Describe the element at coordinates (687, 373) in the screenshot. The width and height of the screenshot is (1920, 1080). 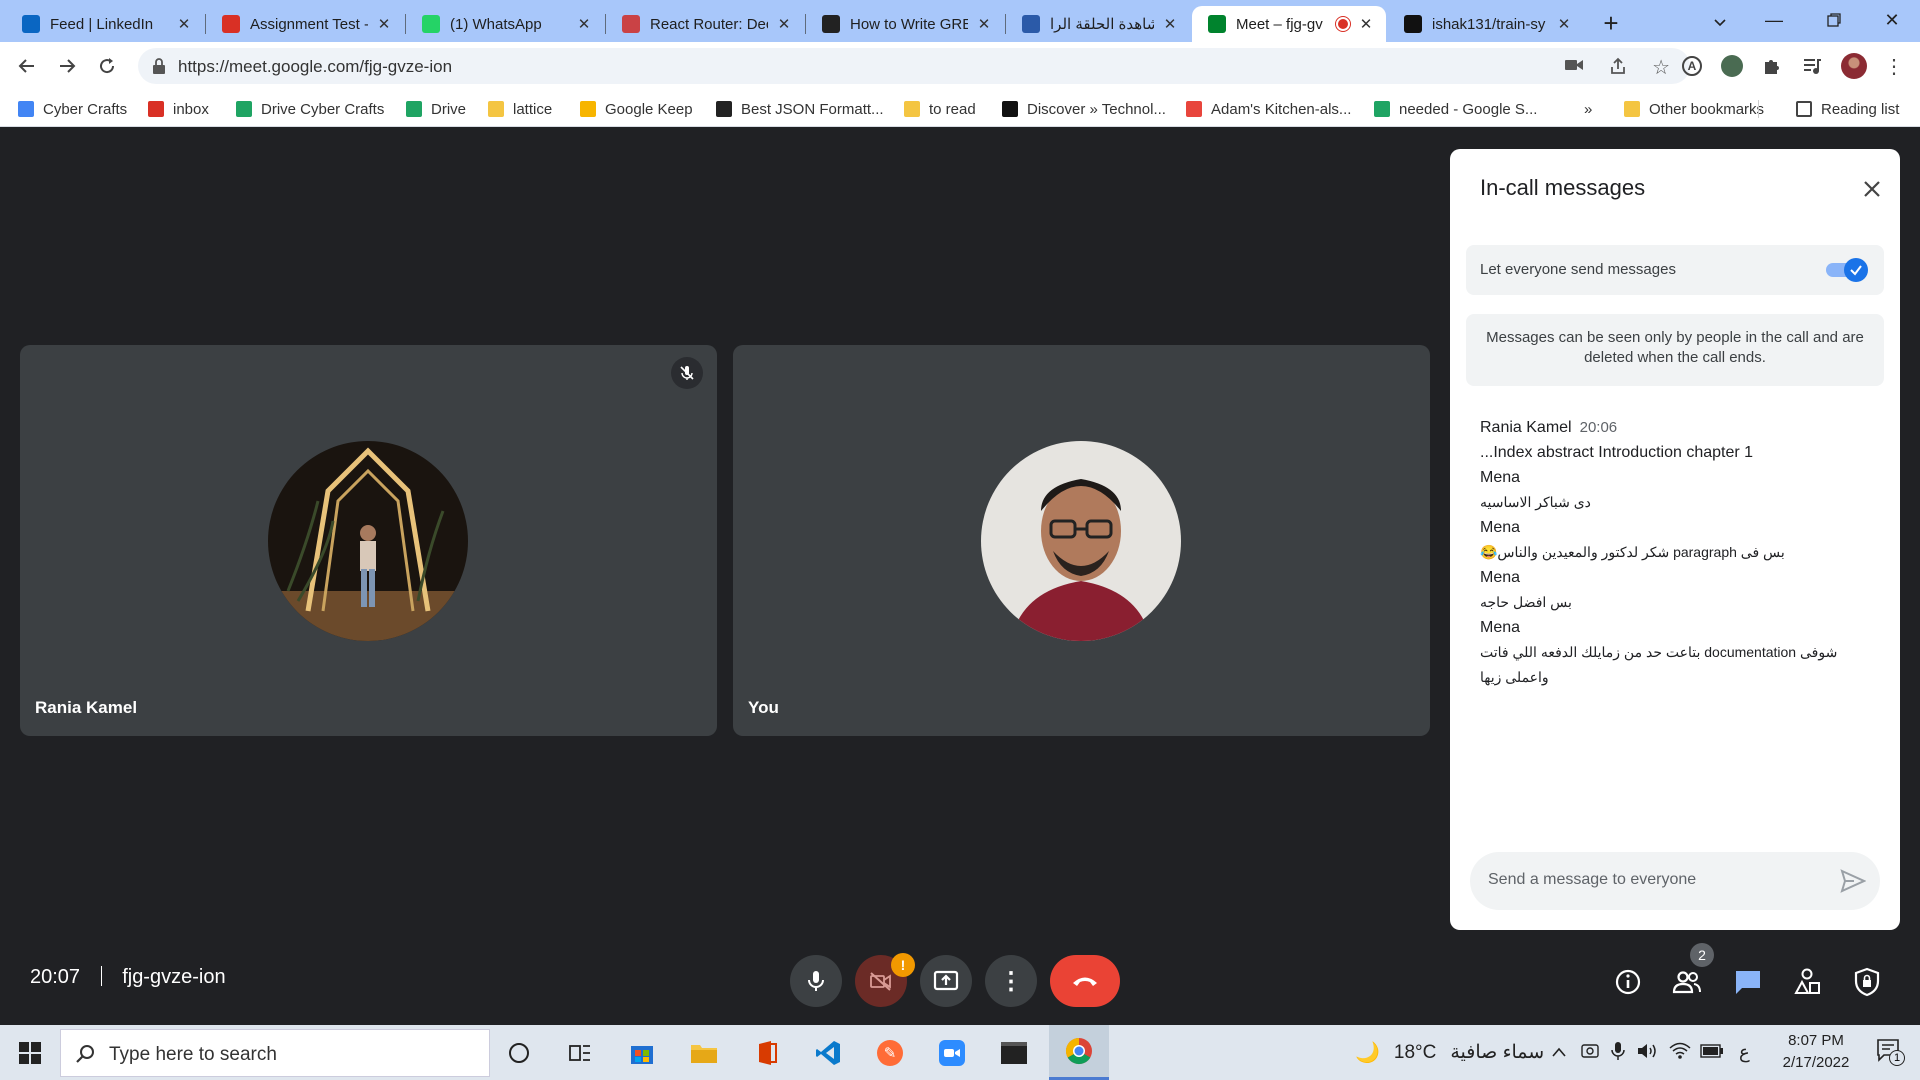
I see `muted-mic-icon` at that location.